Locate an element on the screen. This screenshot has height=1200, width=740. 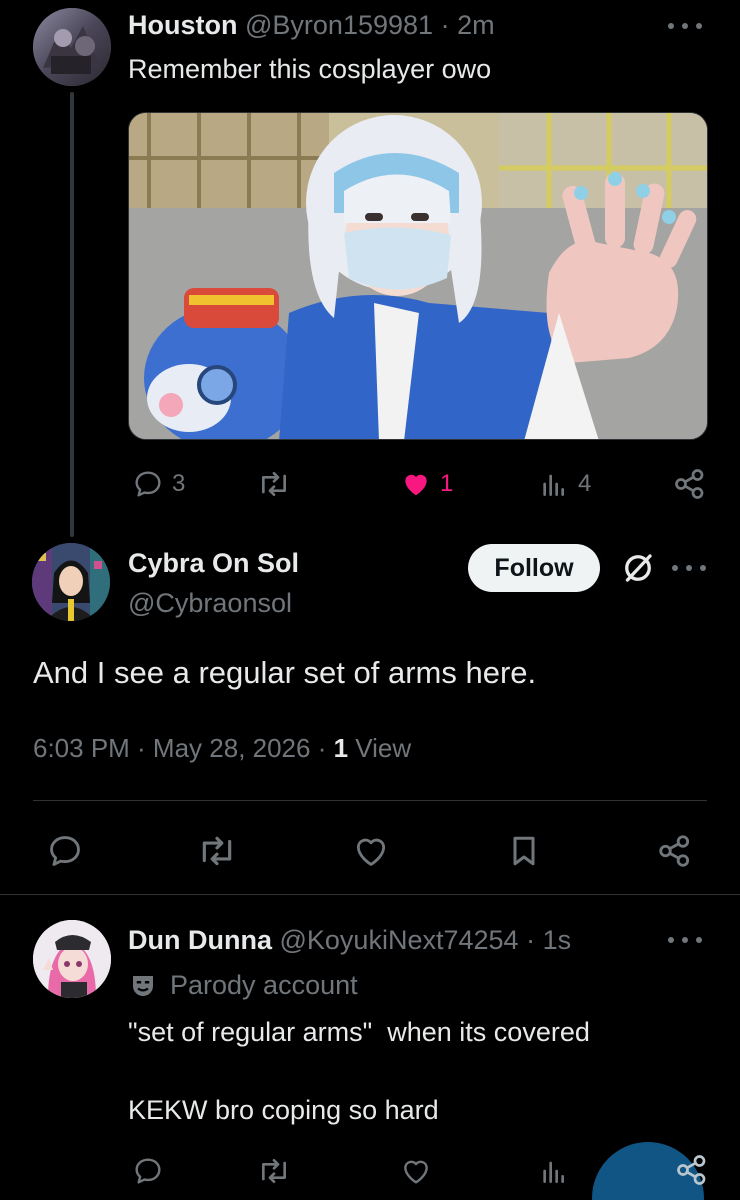
tweet2-reply-button is located at coordinates (65, 851).